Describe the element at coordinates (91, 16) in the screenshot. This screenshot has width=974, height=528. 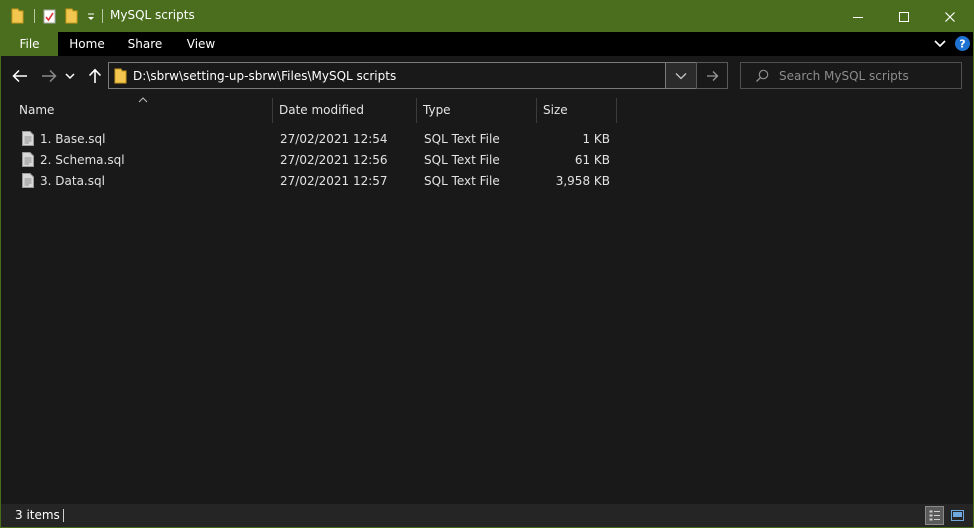
I see `customize-toolbar-icon` at that location.